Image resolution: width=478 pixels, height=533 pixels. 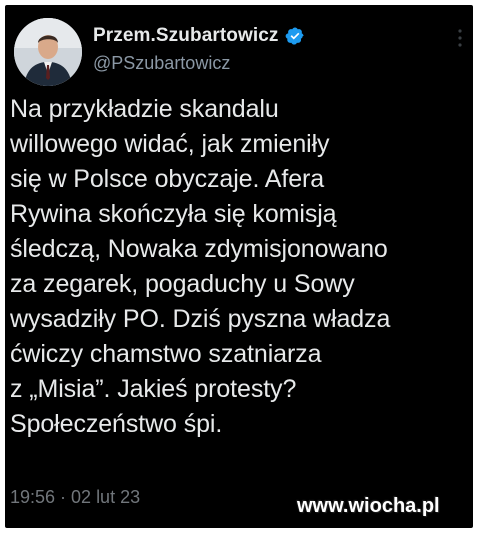 What do you see at coordinates (182, 284) in the screenshot?
I see `tweet-text-line: za zegarek, pogaduchy u Sowy` at bounding box center [182, 284].